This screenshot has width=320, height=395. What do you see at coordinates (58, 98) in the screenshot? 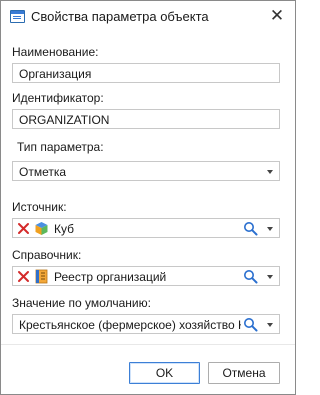
I see `identifier-label: Идентификатор:` at bounding box center [58, 98].